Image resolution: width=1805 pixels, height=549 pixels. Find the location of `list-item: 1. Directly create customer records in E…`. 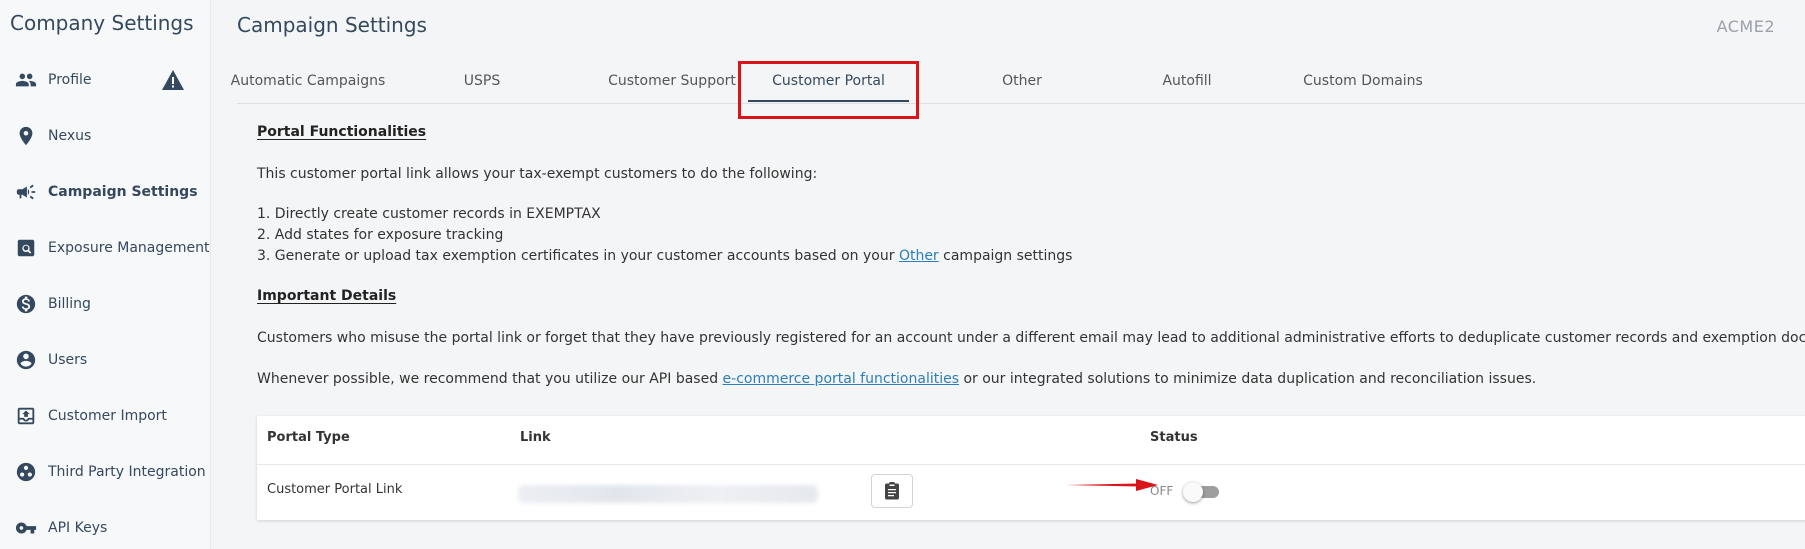

list-item: 1. Directly create customer records in E… is located at coordinates (429, 214).